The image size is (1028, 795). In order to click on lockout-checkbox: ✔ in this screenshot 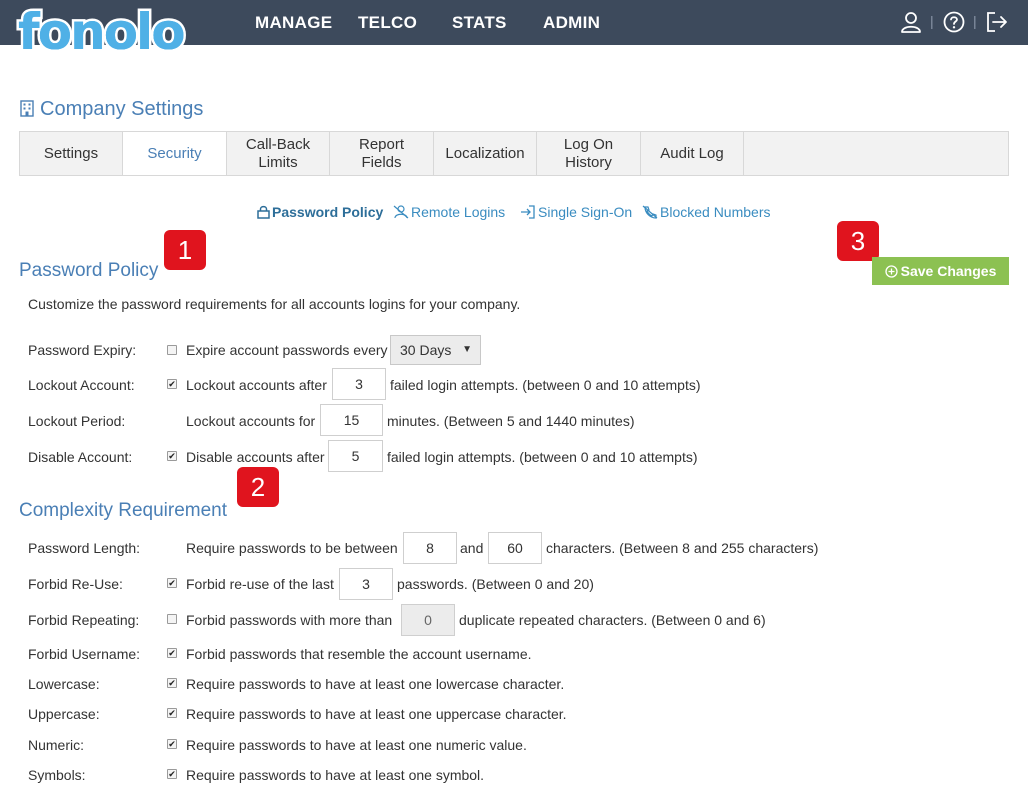, I will do `click(172, 384)`.